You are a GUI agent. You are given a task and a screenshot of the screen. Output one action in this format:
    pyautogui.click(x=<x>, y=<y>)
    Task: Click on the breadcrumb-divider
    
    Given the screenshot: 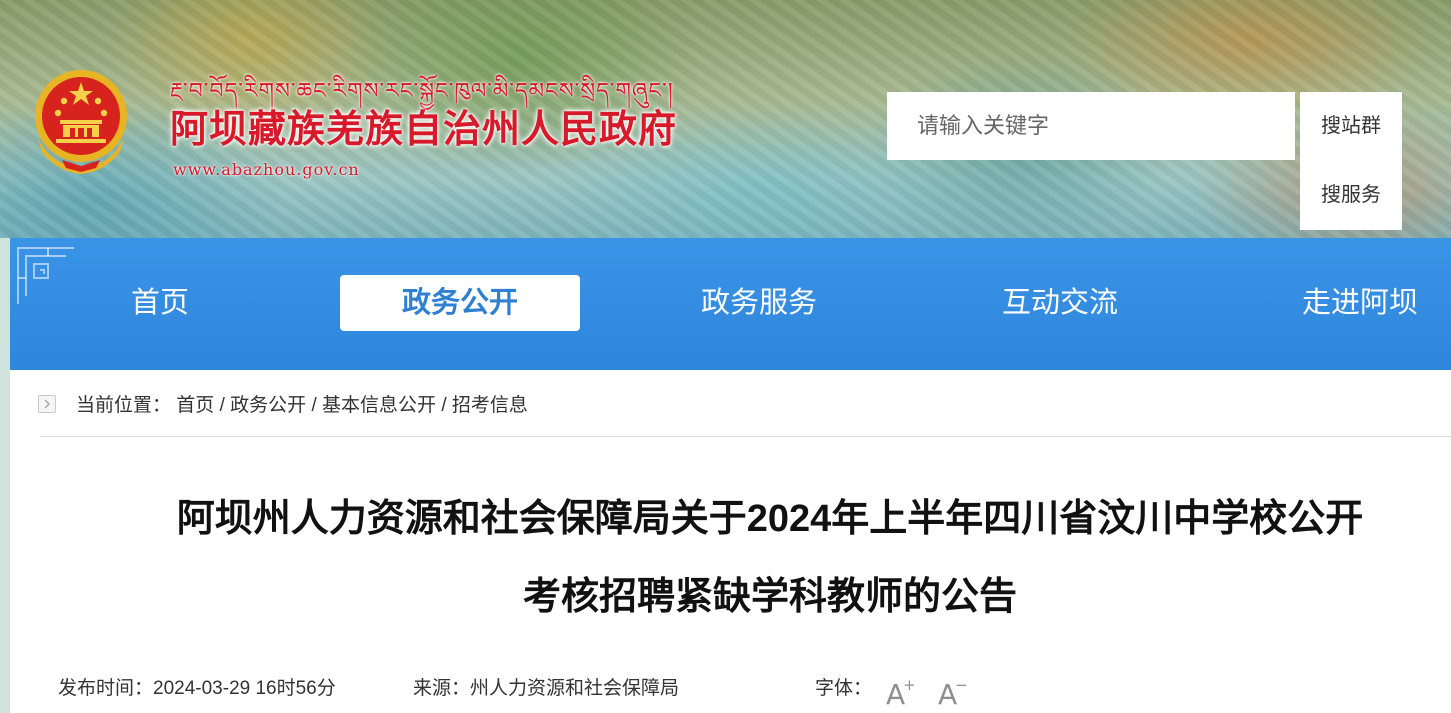 What is the action you would take?
    pyautogui.click(x=745, y=436)
    